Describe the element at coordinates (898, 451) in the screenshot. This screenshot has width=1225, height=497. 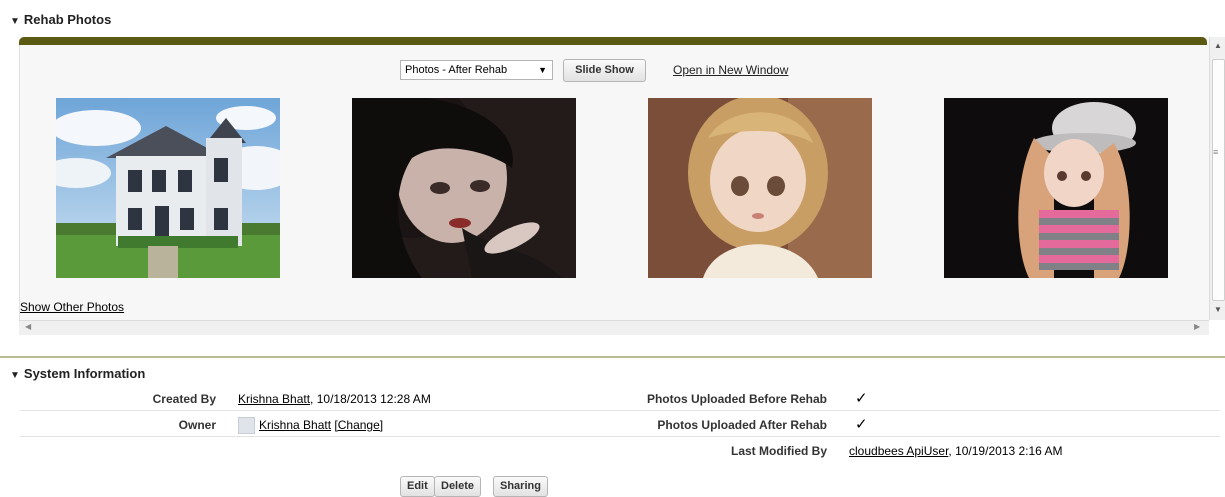
I see `last-modified-user-link: cloudbees ApiUser` at that location.